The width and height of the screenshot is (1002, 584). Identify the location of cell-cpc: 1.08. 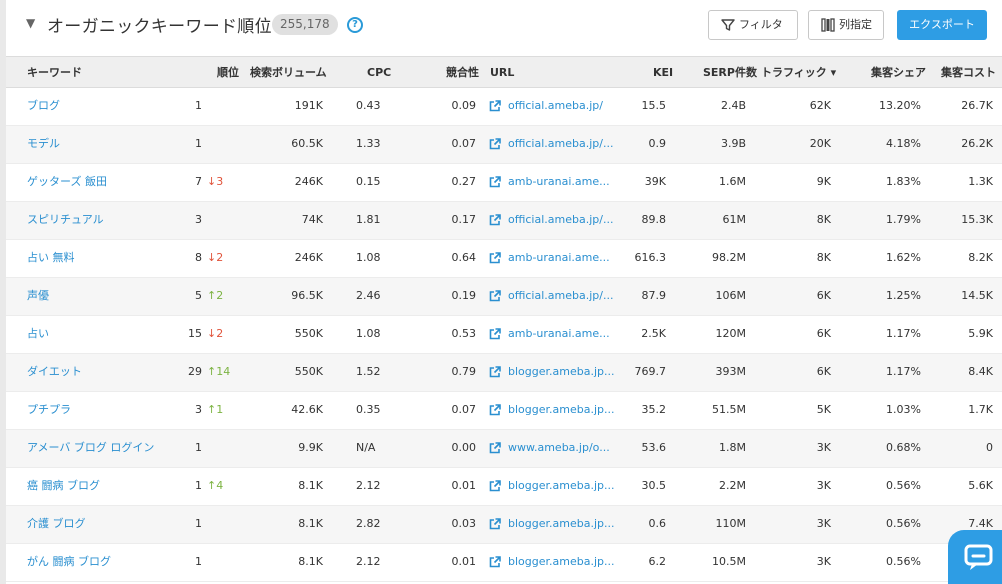
(368, 257).